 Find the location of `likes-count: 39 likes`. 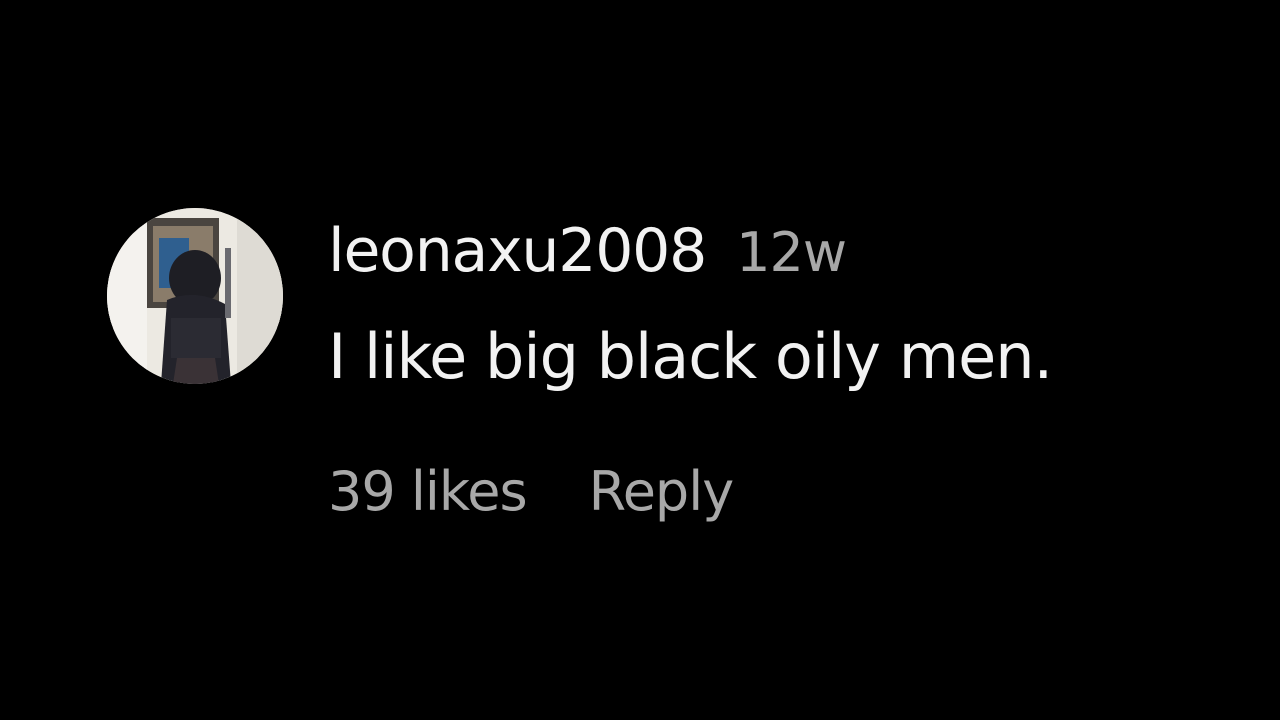

likes-count: 39 likes is located at coordinates (428, 491).